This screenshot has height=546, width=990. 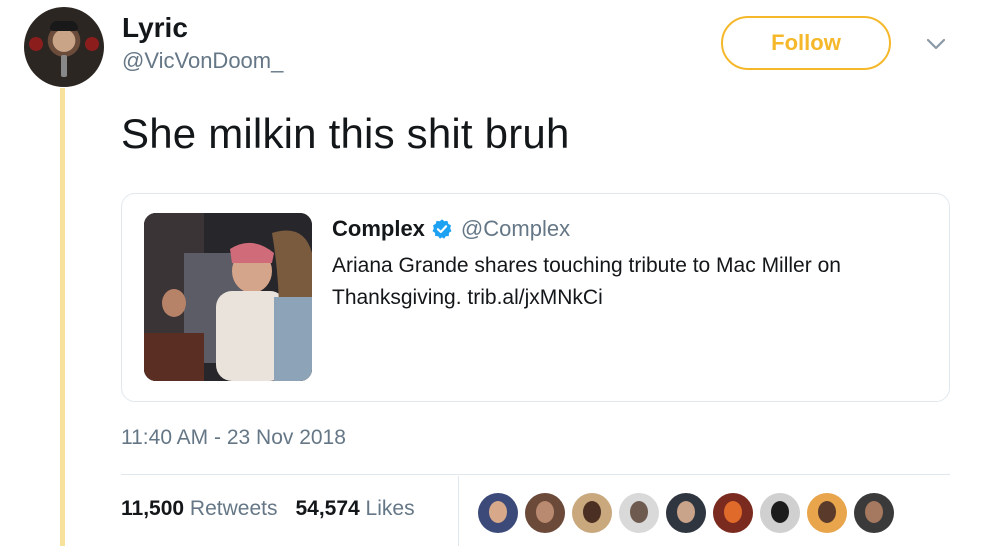 I want to click on tweet-stats: 11,500 Retweets 54,574 Likes, so click(x=277, y=509).